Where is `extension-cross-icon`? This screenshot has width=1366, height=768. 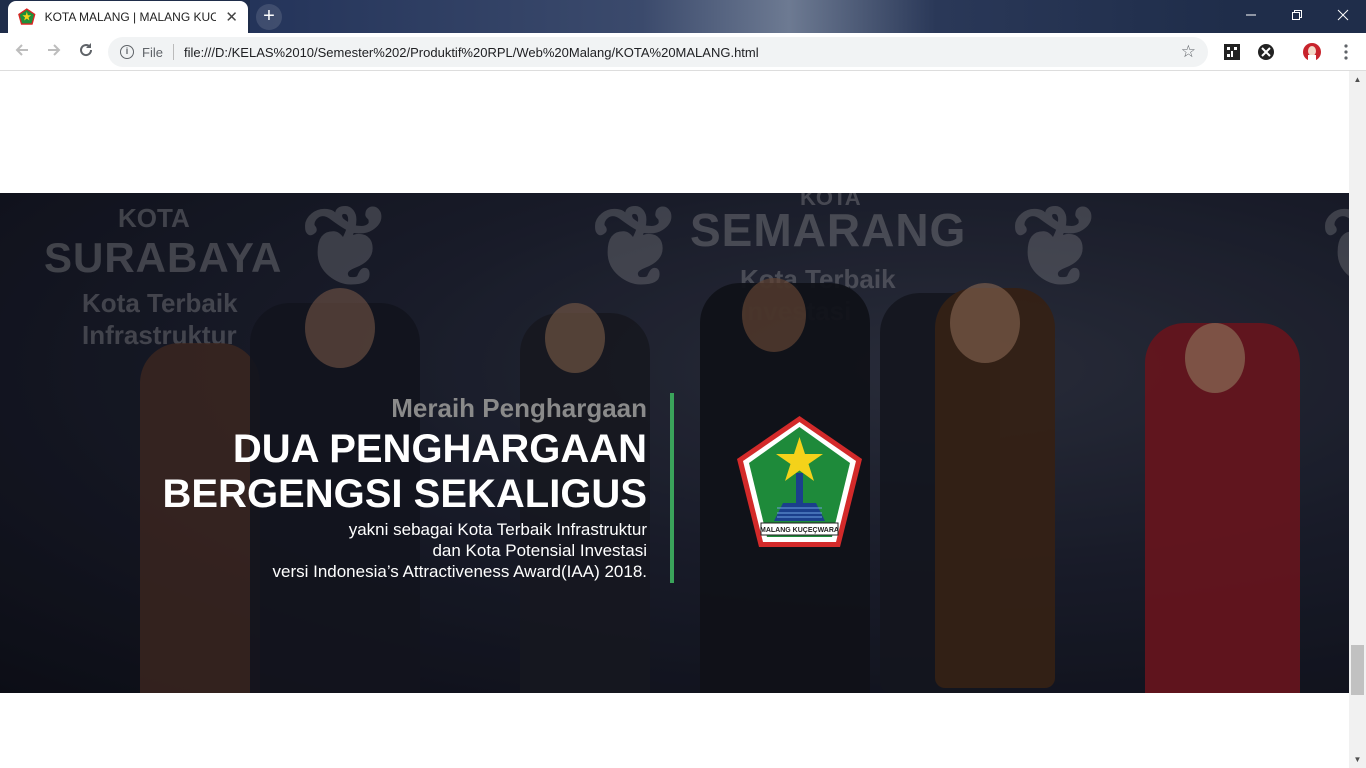
extension-cross-icon is located at coordinates (1266, 52).